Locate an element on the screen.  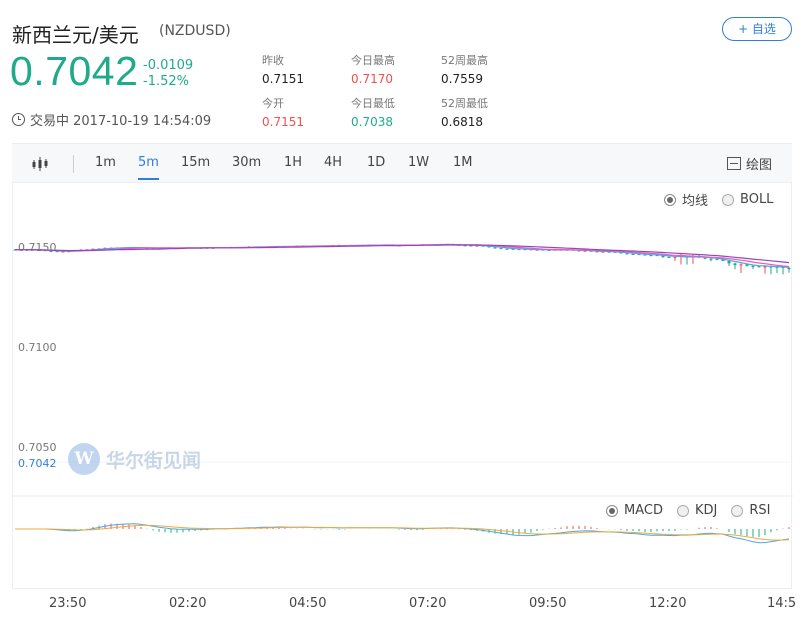
chart-toolbar: 1m 5m 15m 30m 1H 4H 1D 1W 1M 绘图 is located at coordinates (402, 163).